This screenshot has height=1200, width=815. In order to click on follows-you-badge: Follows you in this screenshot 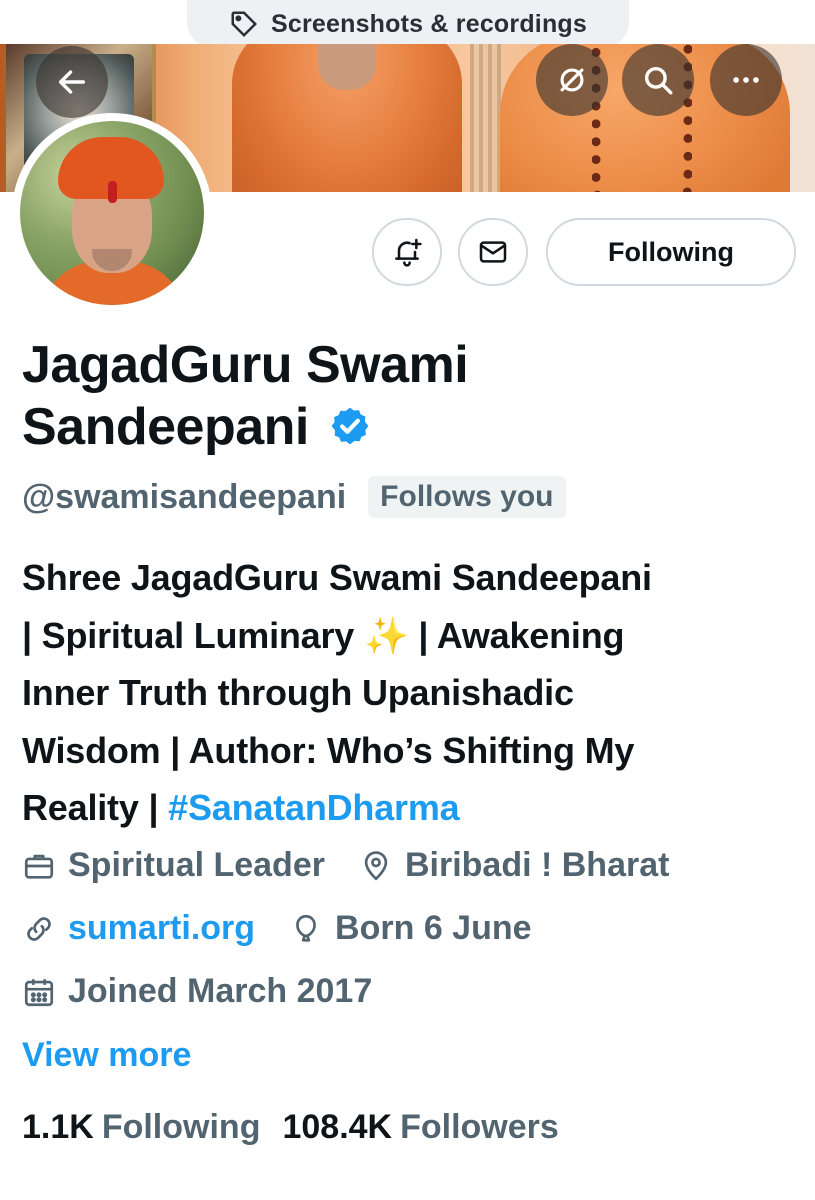, I will do `click(467, 497)`.